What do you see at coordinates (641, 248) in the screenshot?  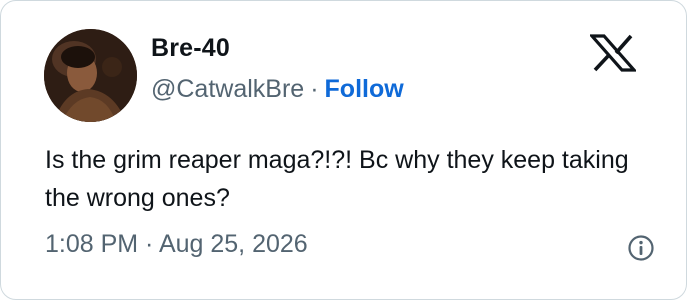 I see `info-icon` at bounding box center [641, 248].